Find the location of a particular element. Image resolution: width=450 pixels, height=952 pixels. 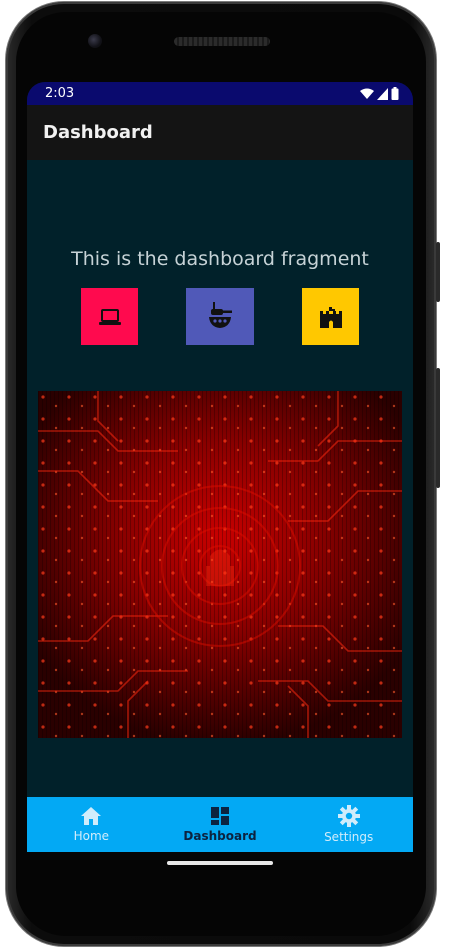

status-bar: 2:03 is located at coordinates (220, 93).